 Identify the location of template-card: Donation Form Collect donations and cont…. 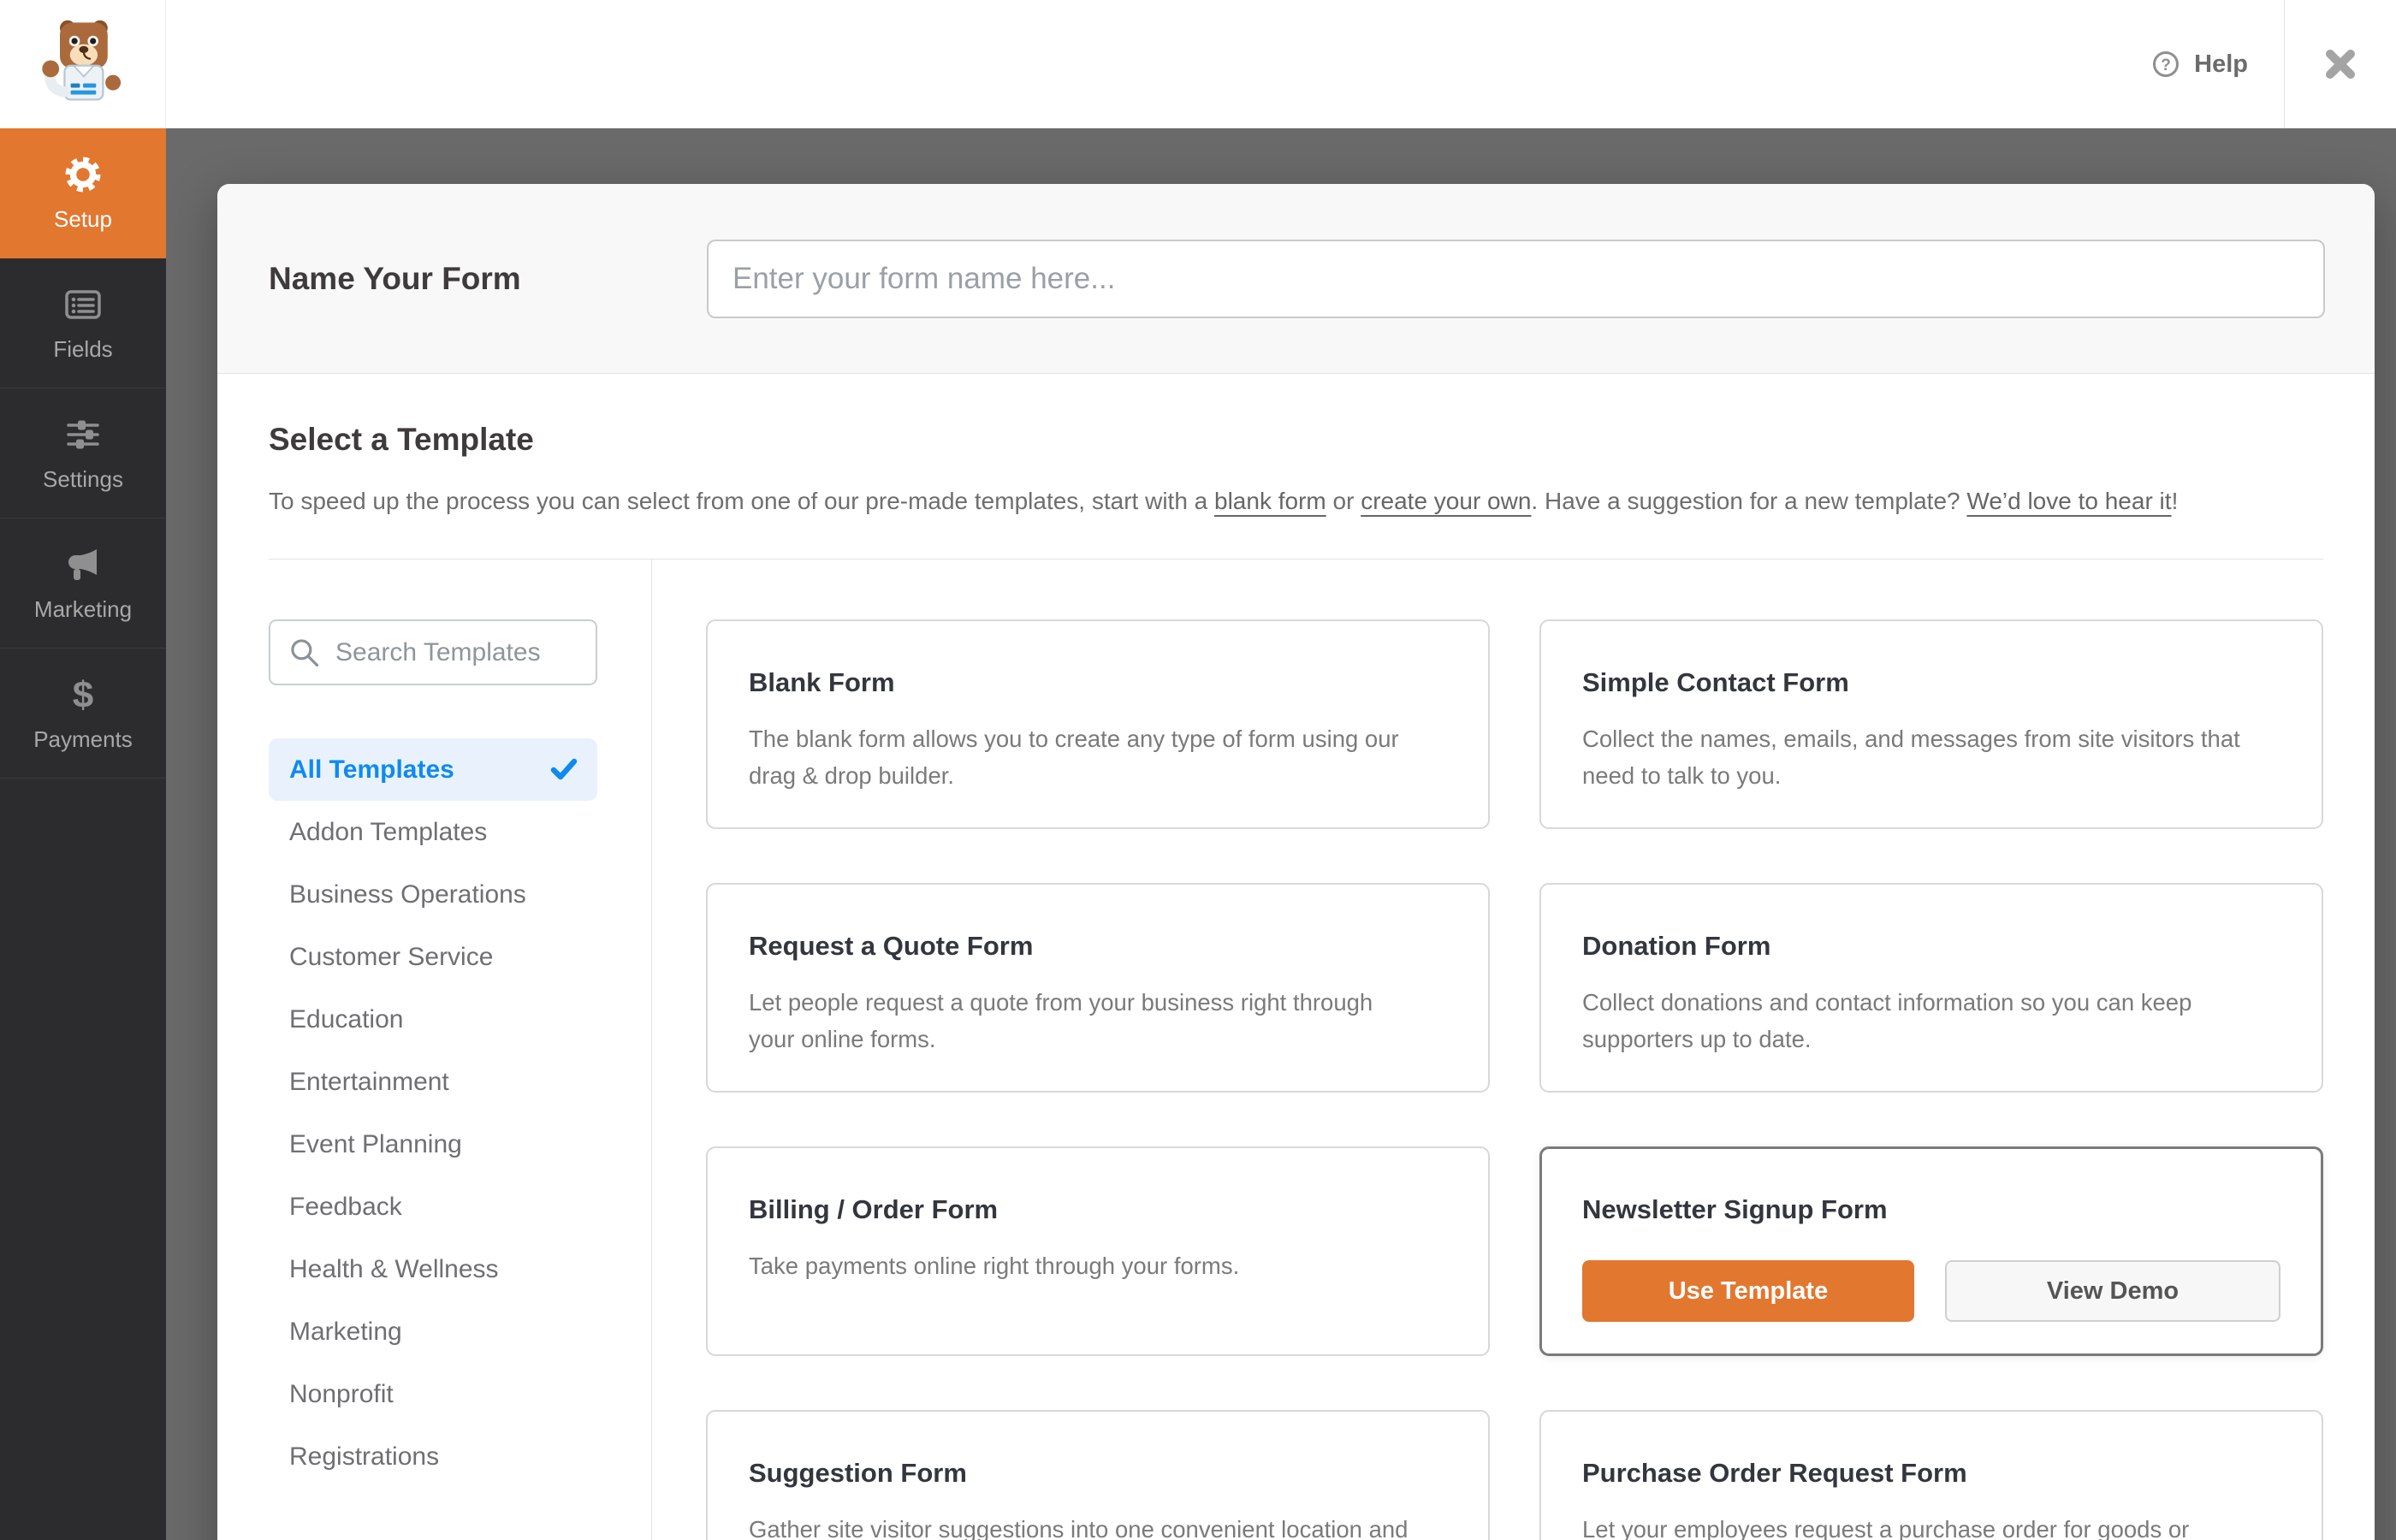
(1931, 988).